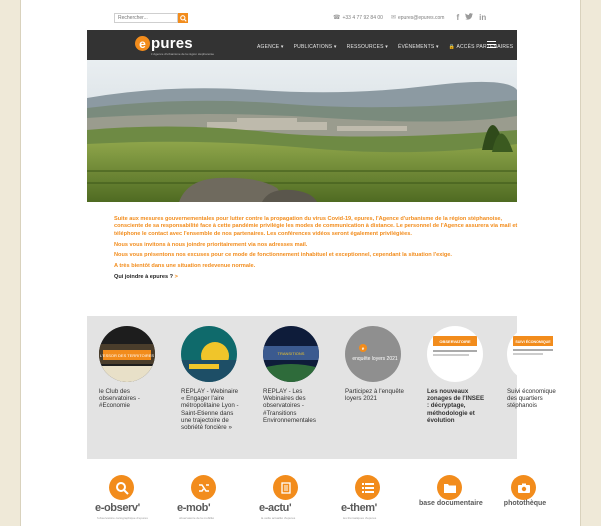 The image size is (601, 526). What do you see at coordinates (285, 487) in the screenshot?
I see `document-icon` at bounding box center [285, 487].